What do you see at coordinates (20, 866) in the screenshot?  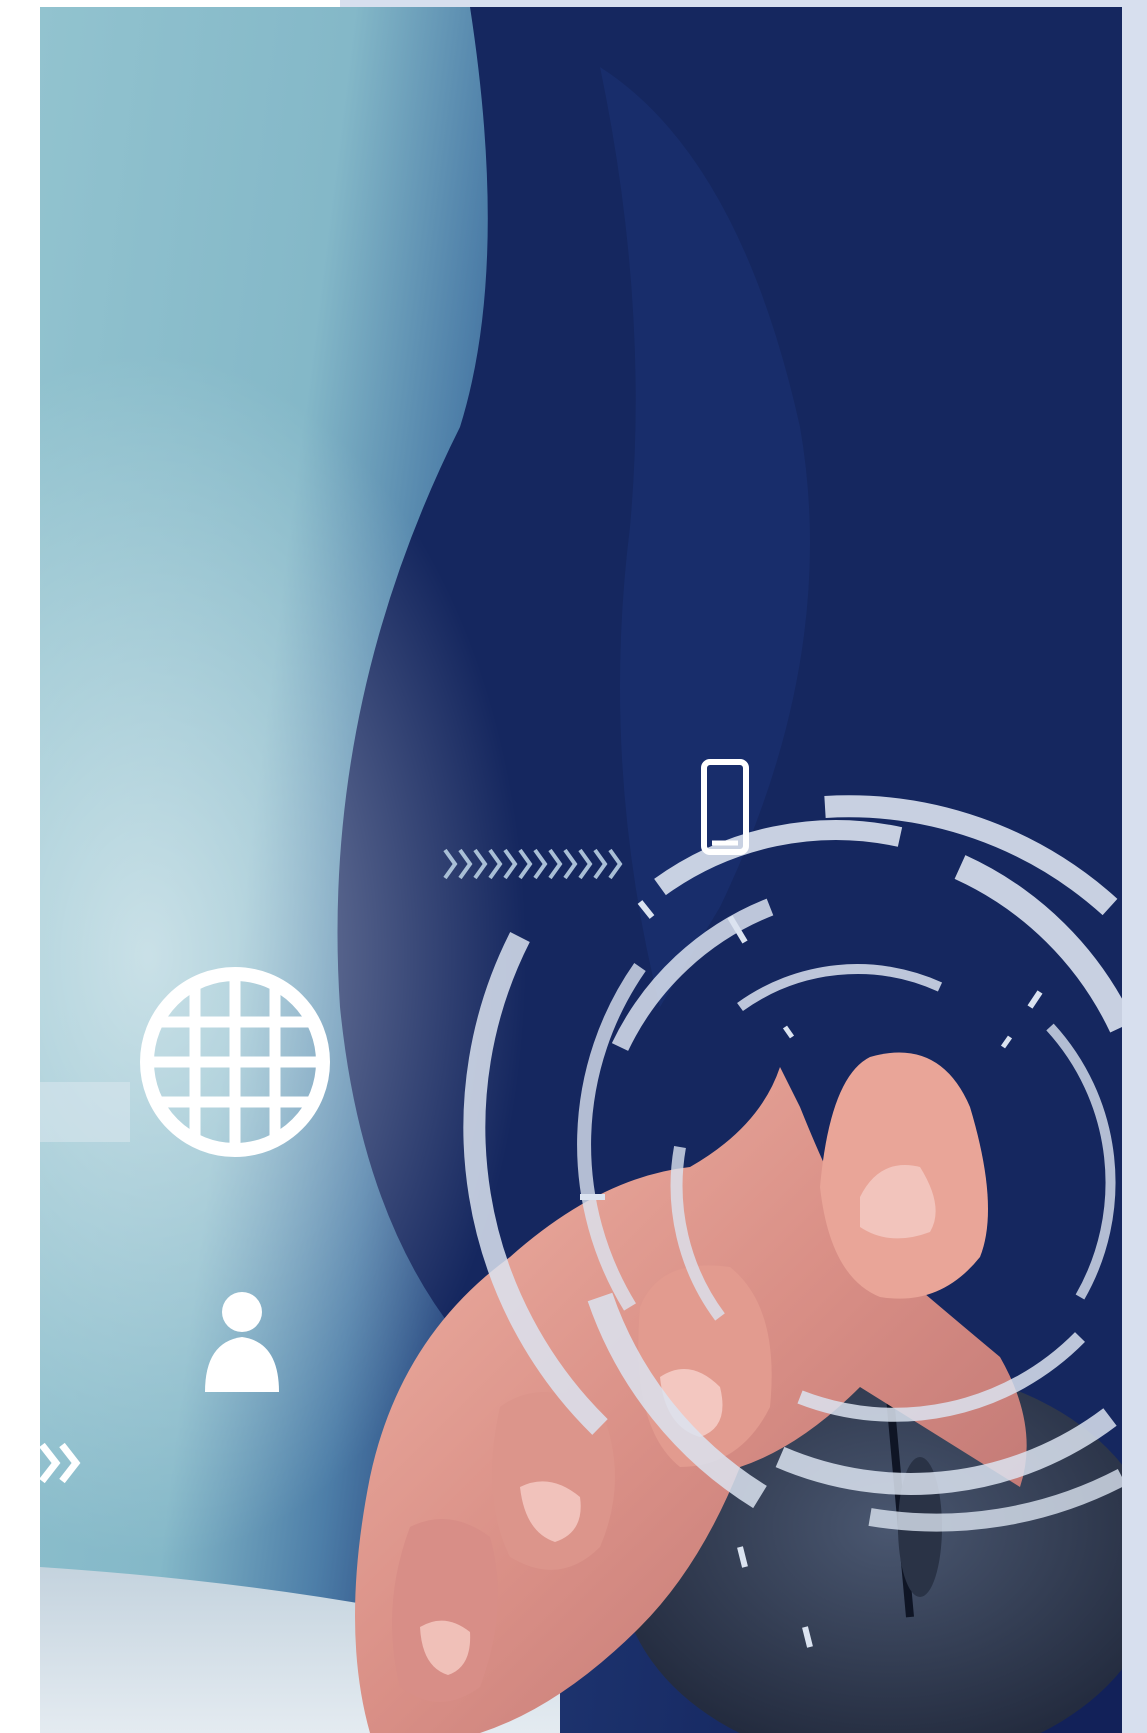 I see `left-border` at bounding box center [20, 866].